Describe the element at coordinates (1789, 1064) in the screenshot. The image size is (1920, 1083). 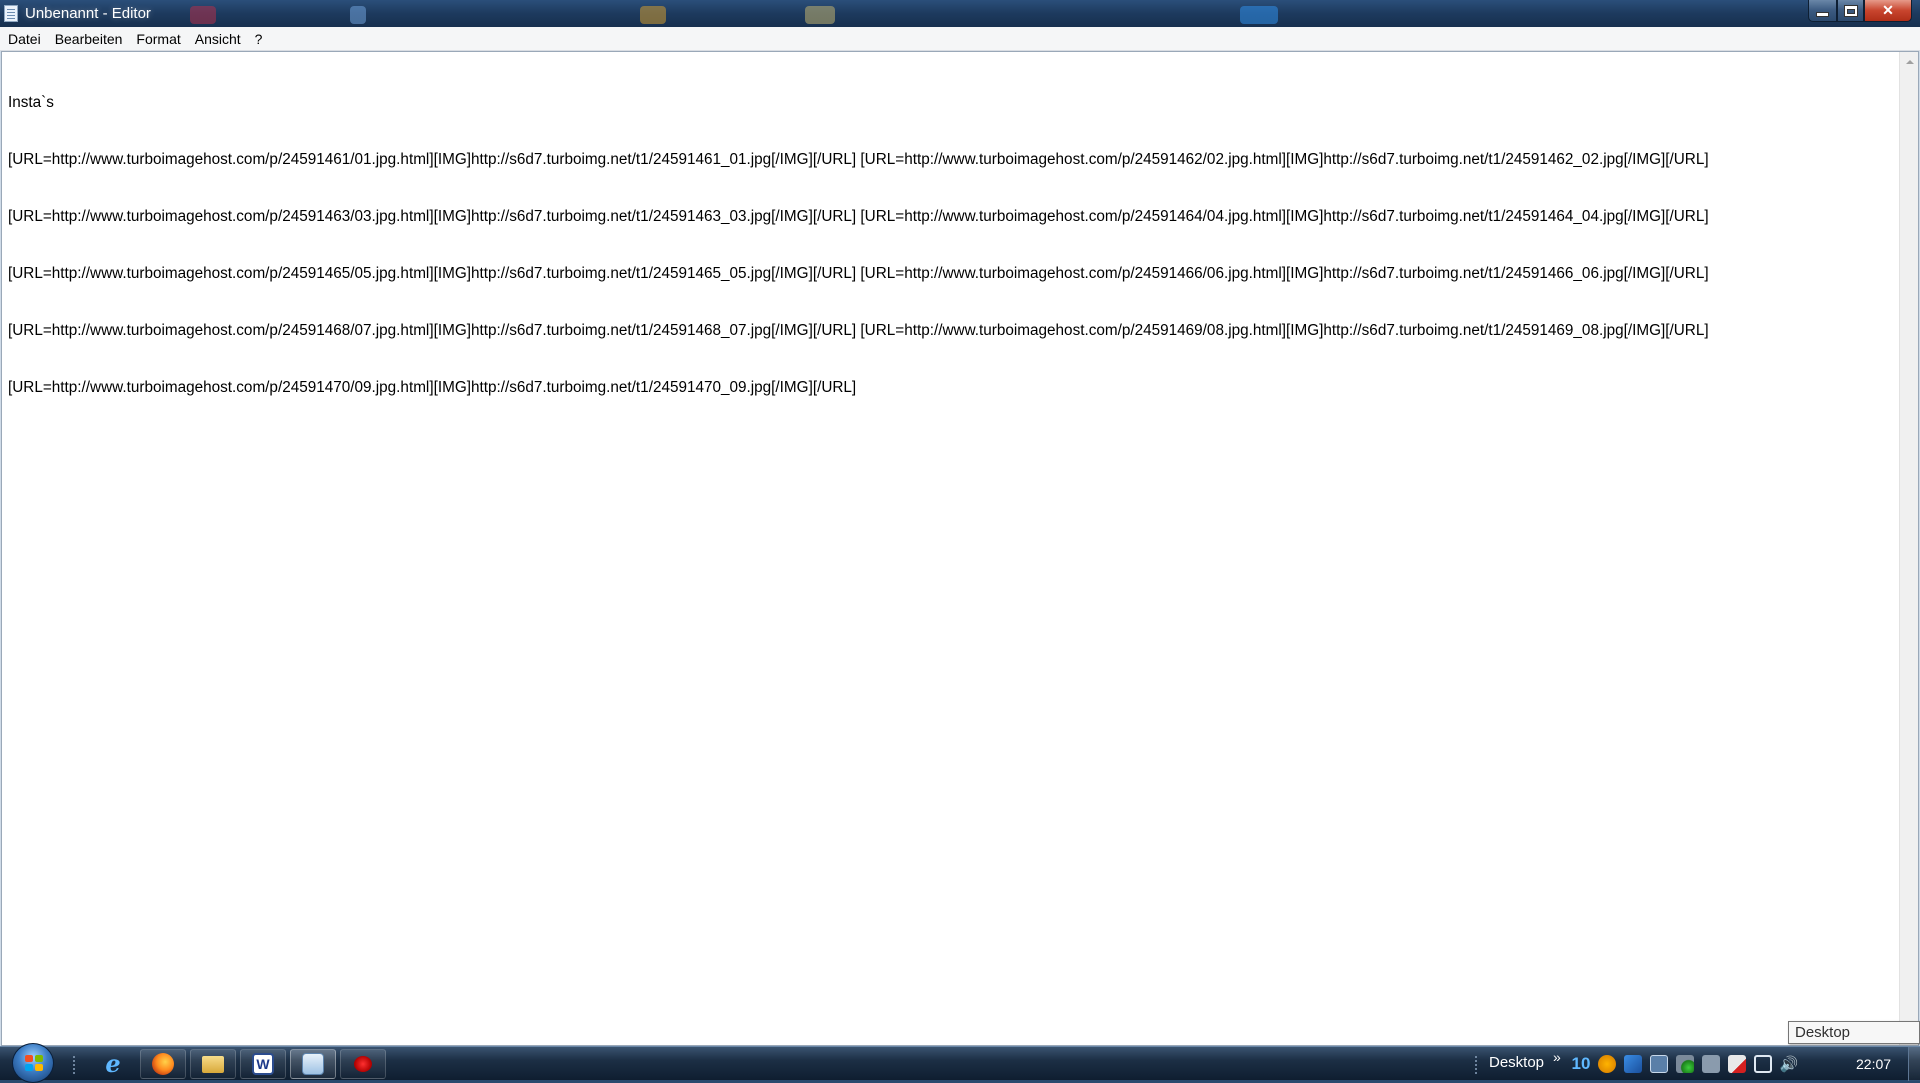
I see `tray-volume-icon: 🔊` at that location.